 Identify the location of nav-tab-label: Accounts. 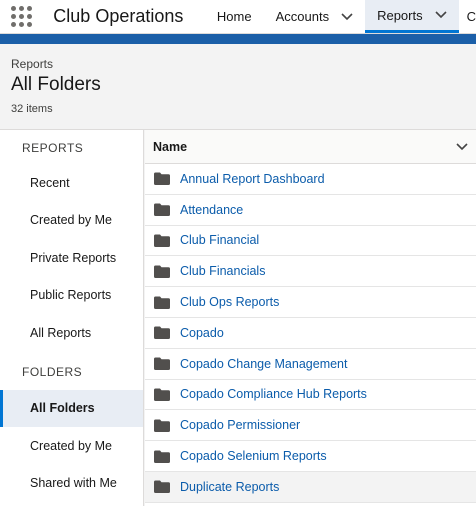
(302, 16).